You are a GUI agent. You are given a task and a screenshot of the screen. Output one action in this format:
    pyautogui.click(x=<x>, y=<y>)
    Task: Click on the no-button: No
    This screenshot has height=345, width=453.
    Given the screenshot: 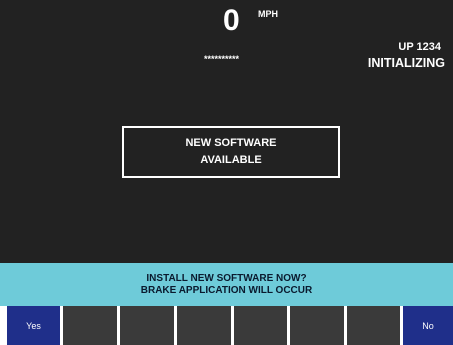 What is the action you would take?
    pyautogui.click(x=428, y=325)
    